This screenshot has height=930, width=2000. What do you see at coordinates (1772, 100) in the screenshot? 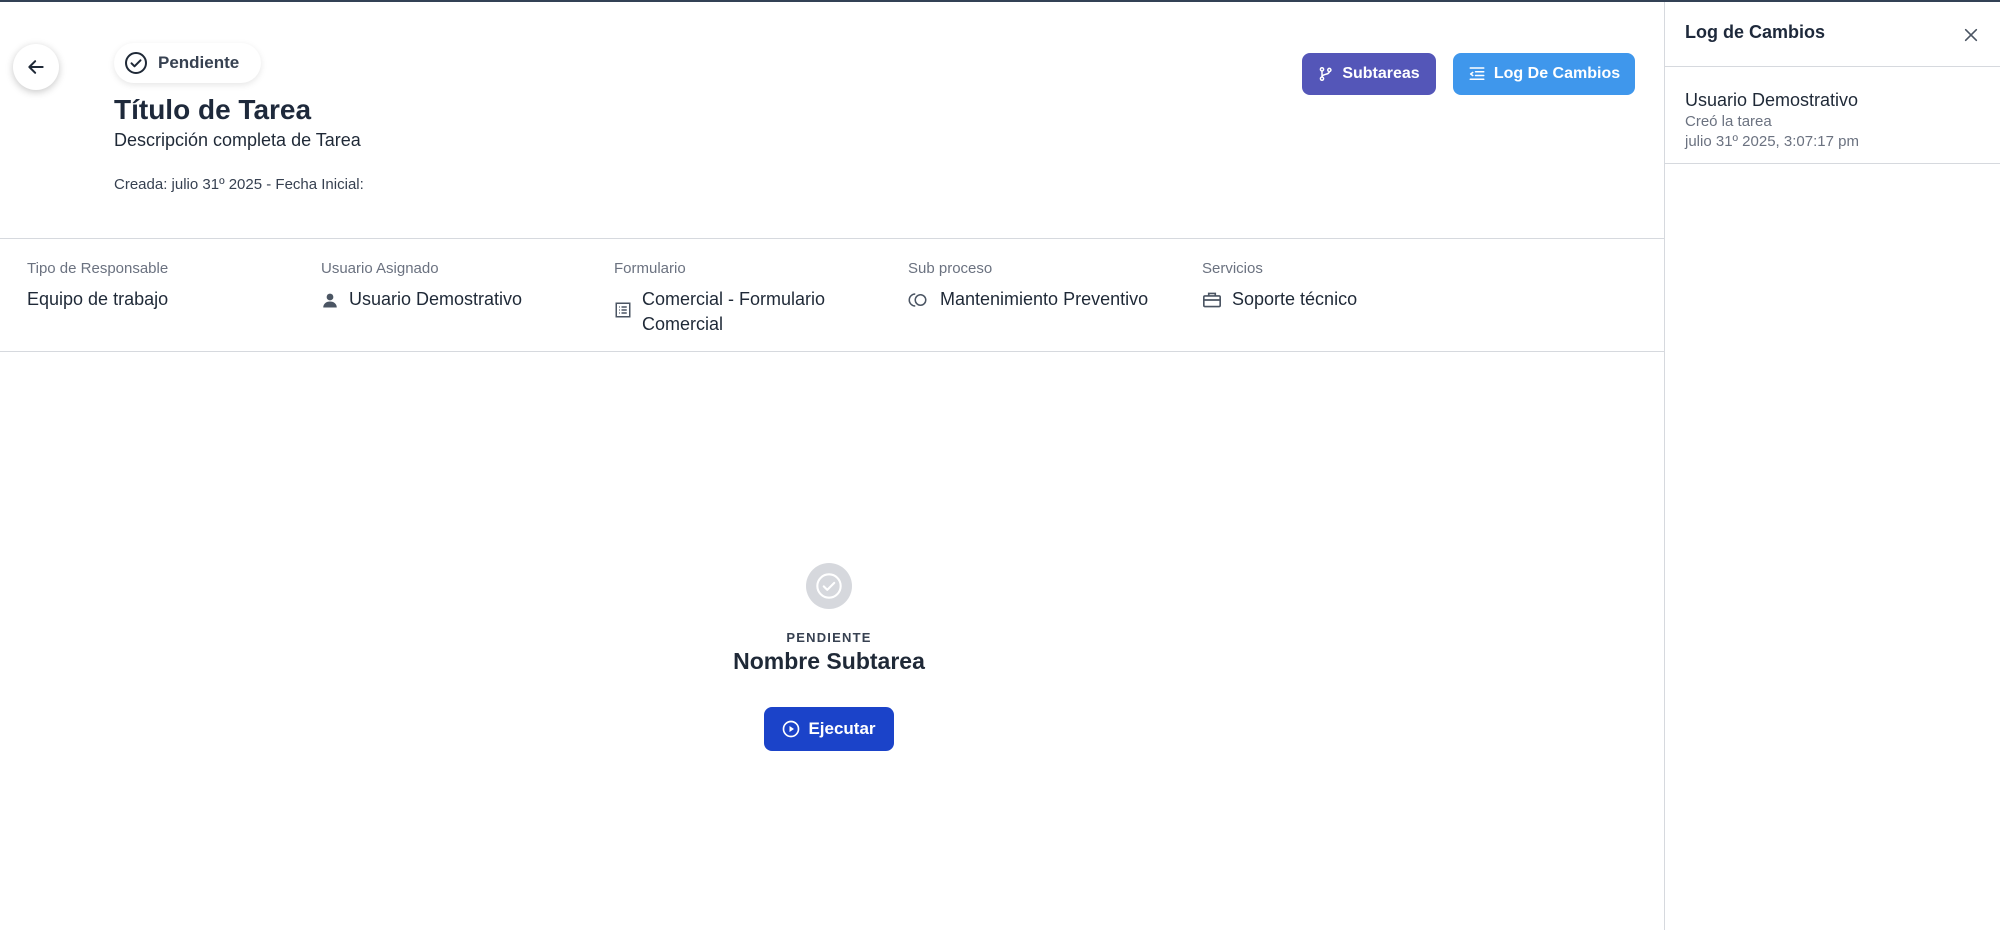
I see `log-entry-user: Usuario Demostrativo` at bounding box center [1772, 100].